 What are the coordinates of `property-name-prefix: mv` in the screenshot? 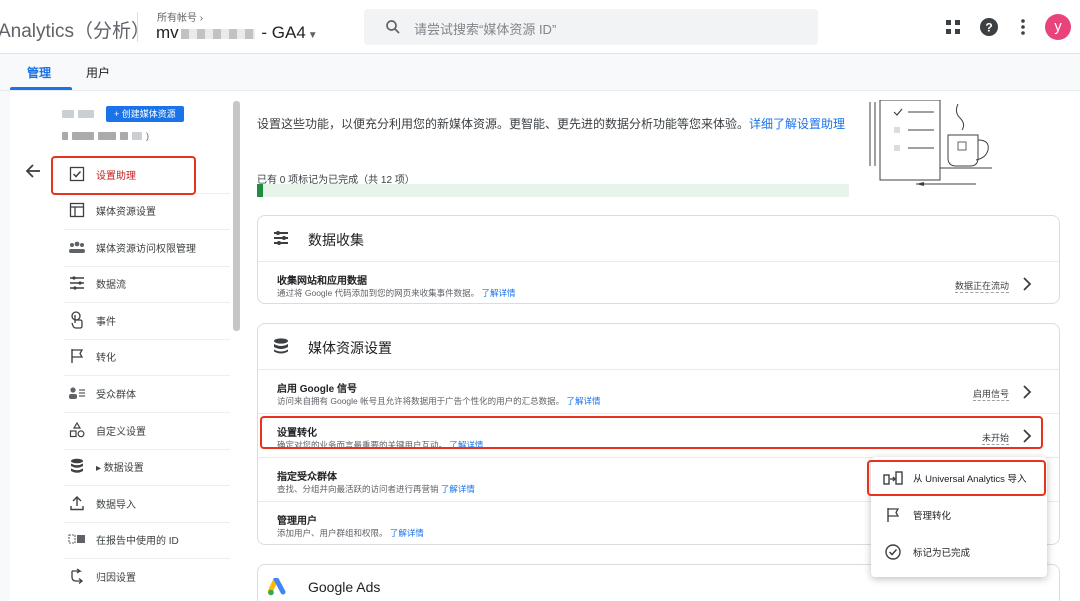 It's located at (167, 32).